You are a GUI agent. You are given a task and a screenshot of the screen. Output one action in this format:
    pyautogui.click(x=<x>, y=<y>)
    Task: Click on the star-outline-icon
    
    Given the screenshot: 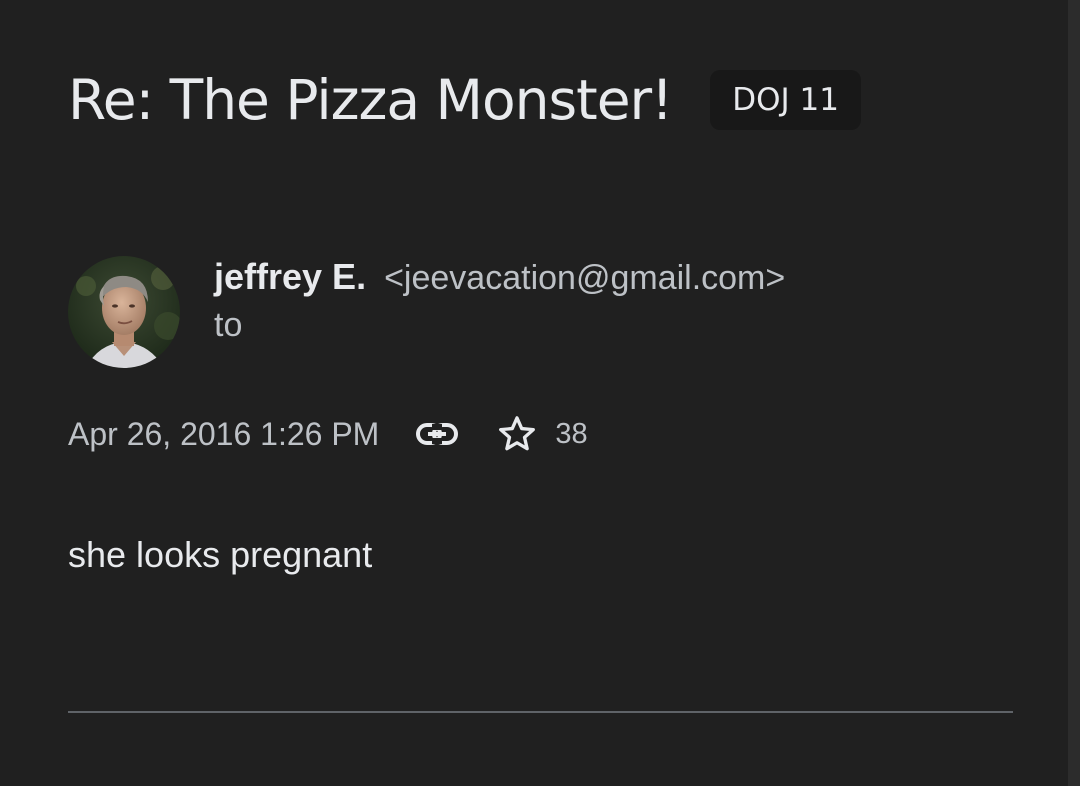 What is the action you would take?
    pyautogui.click(x=517, y=434)
    